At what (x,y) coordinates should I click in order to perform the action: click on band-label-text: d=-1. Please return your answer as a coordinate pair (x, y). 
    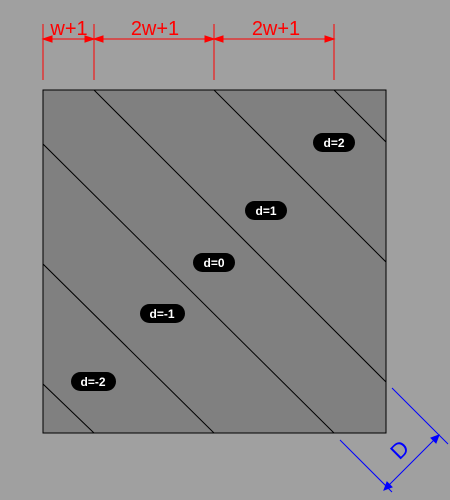
    Looking at the image, I should click on (161, 314).